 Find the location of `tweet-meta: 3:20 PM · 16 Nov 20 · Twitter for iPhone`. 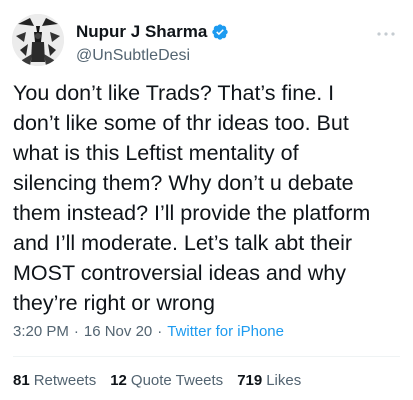

tweet-meta: 3:20 PM · 16 Nov 20 · Twitter for iPhone is located at coordinates (148, 331).